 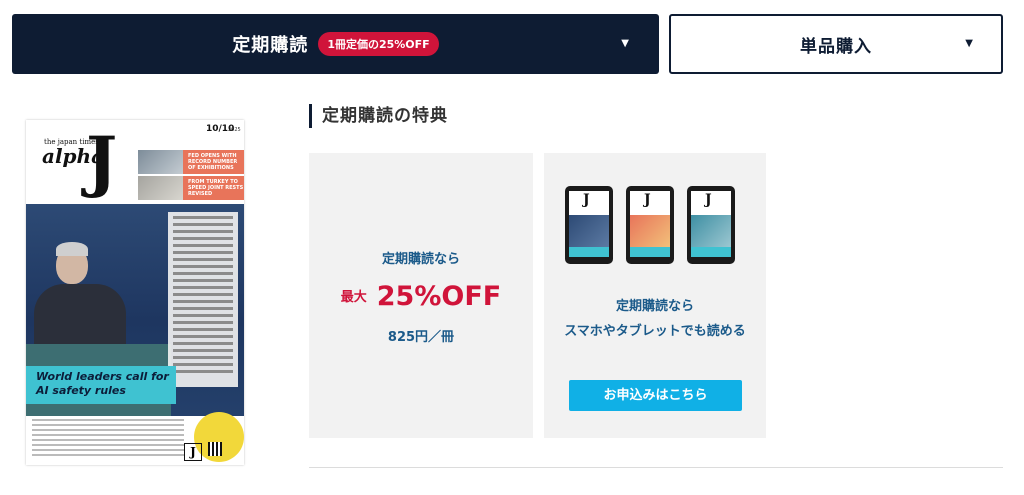 I want to click on cover-small-logo: J, so click(x=193, y=452).